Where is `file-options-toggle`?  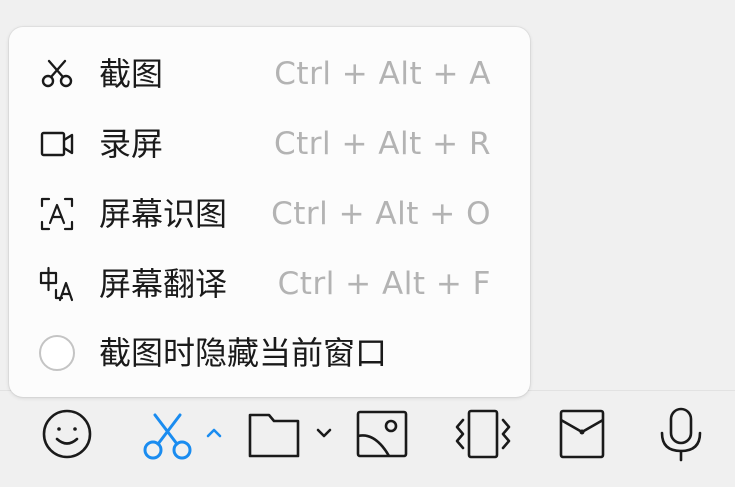 file-options-toggle is located at coordinates (324, 434).